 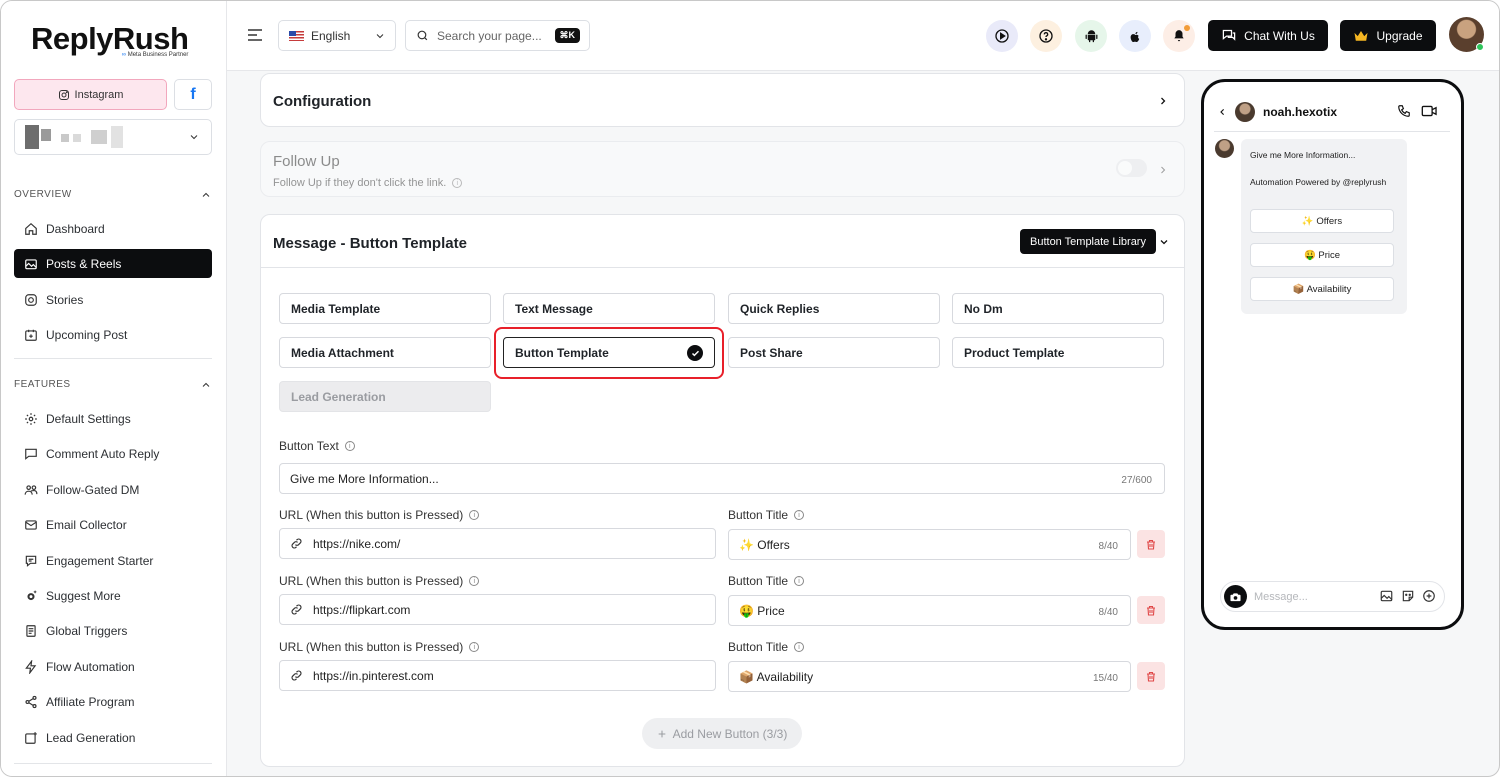 I want to click on preview-username: noah.hexotix, so click(x=1300, y=112).